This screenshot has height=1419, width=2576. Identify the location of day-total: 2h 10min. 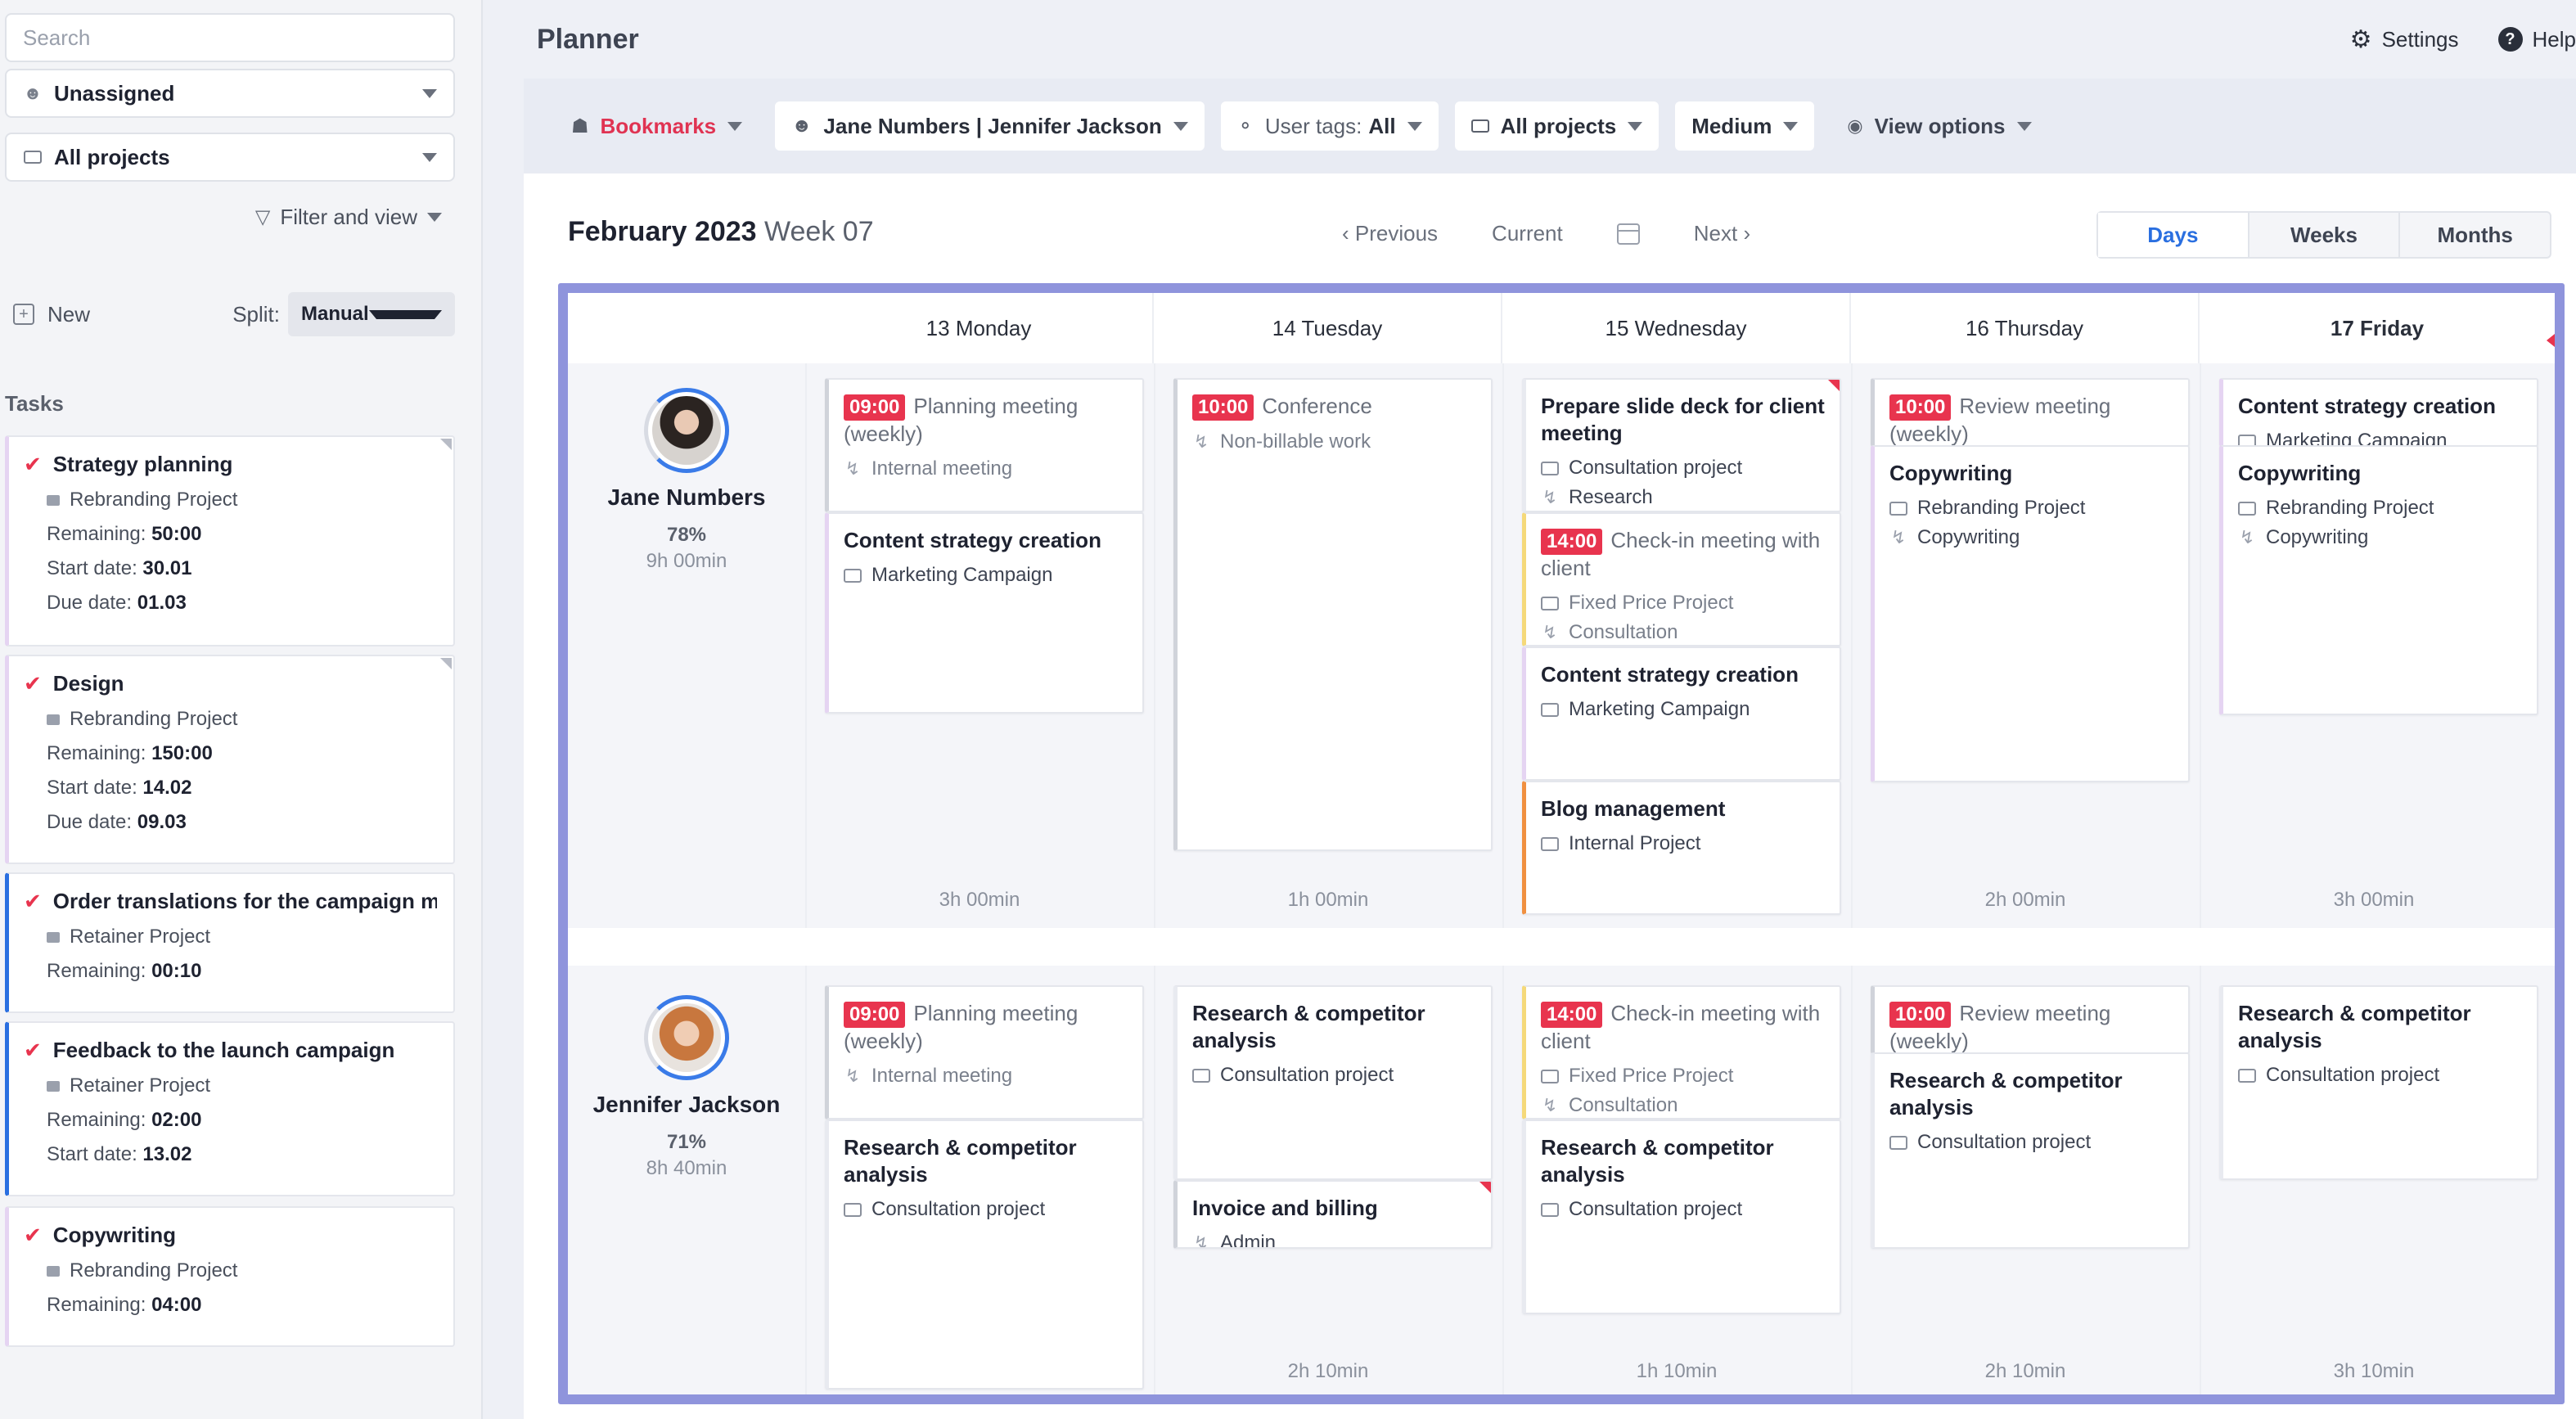
(2025, 1371).